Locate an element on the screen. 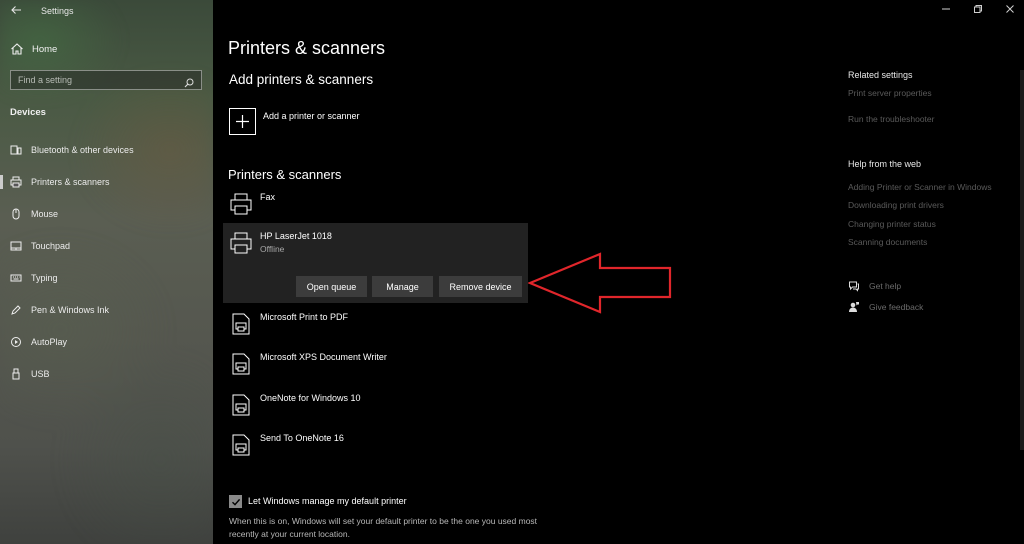  feedback-icon is located at coordinates (854, 307).